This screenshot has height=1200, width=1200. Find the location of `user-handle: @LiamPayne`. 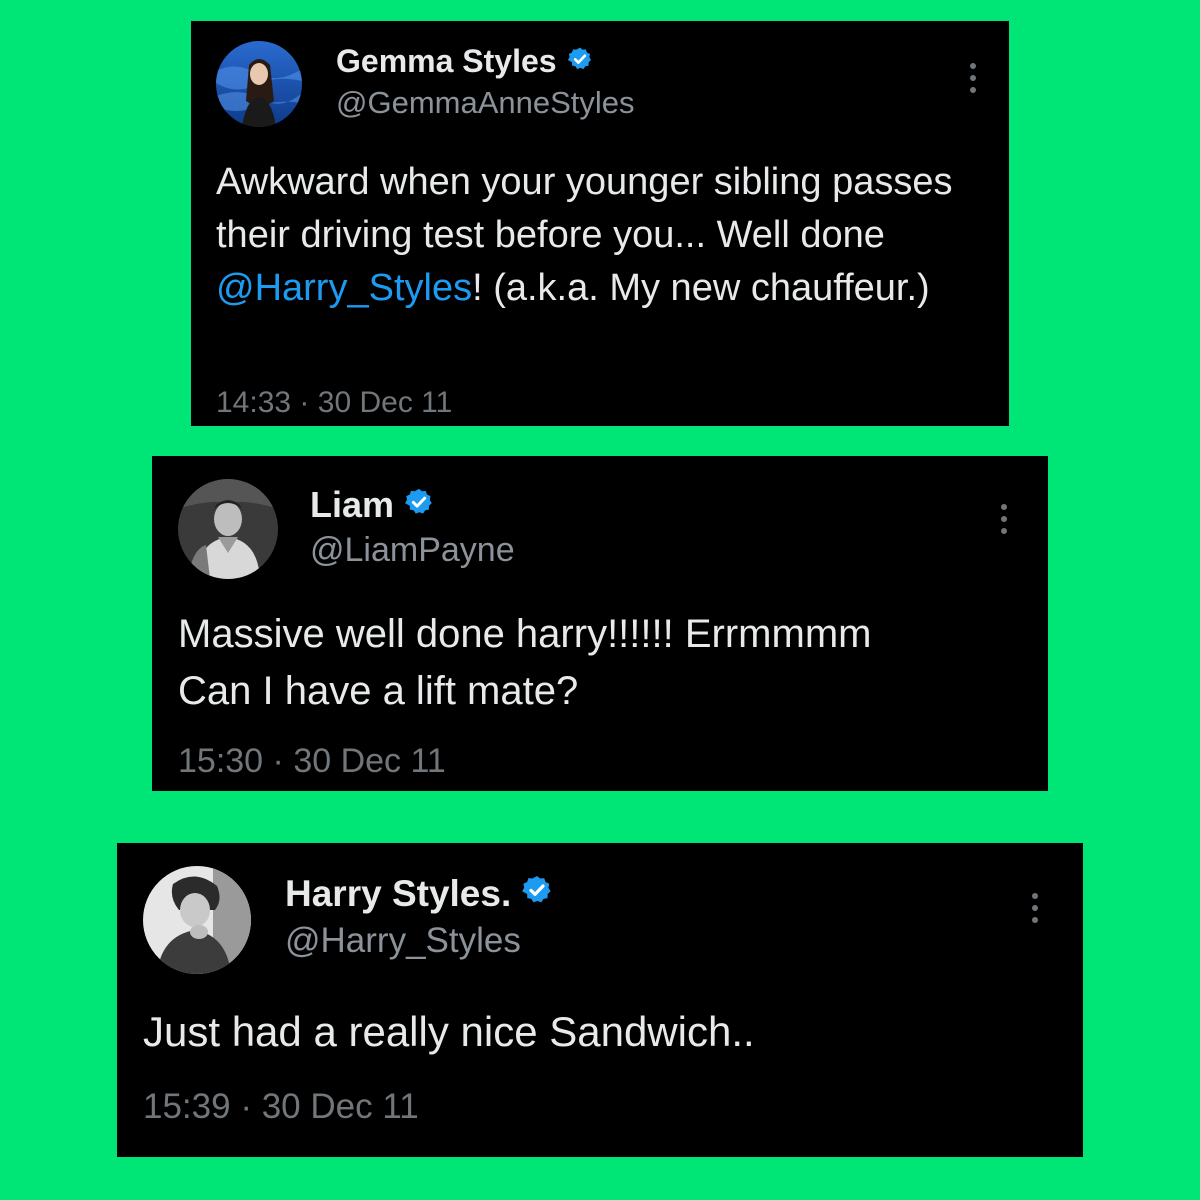

user-handle: @LiamPayne is located at coordinates (412, 550).